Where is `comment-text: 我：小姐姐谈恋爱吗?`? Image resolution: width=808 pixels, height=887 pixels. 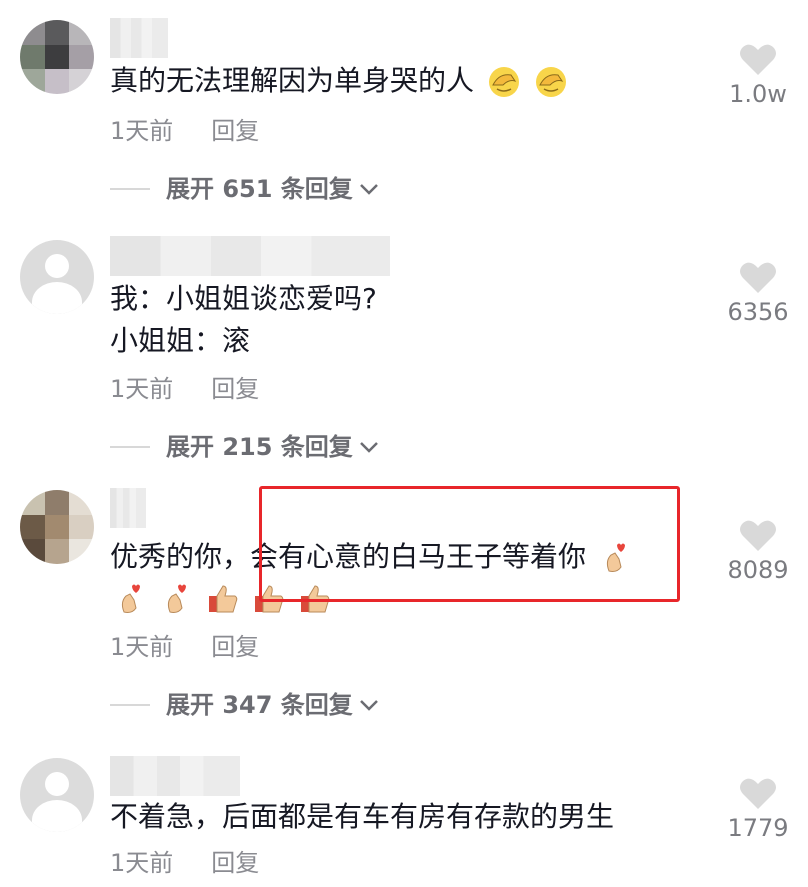 comment-text: 我：小姐姐谈恋爱吗? is located at coordinates (243, 299).